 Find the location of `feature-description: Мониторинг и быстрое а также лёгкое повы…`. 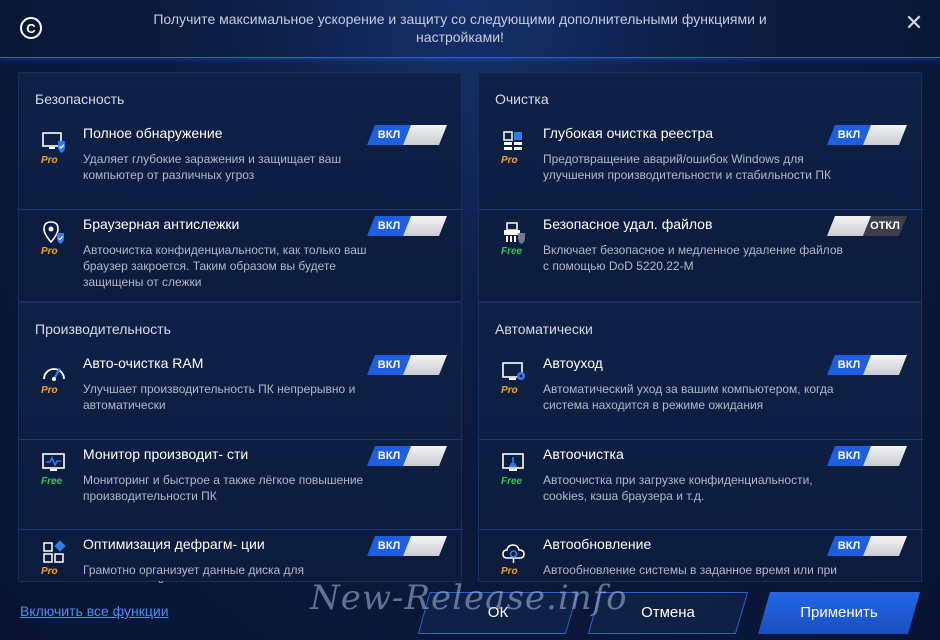

feature-description: Мониторинг и быстрое а также лёгкое повы… is located at coordinates (223, 488).